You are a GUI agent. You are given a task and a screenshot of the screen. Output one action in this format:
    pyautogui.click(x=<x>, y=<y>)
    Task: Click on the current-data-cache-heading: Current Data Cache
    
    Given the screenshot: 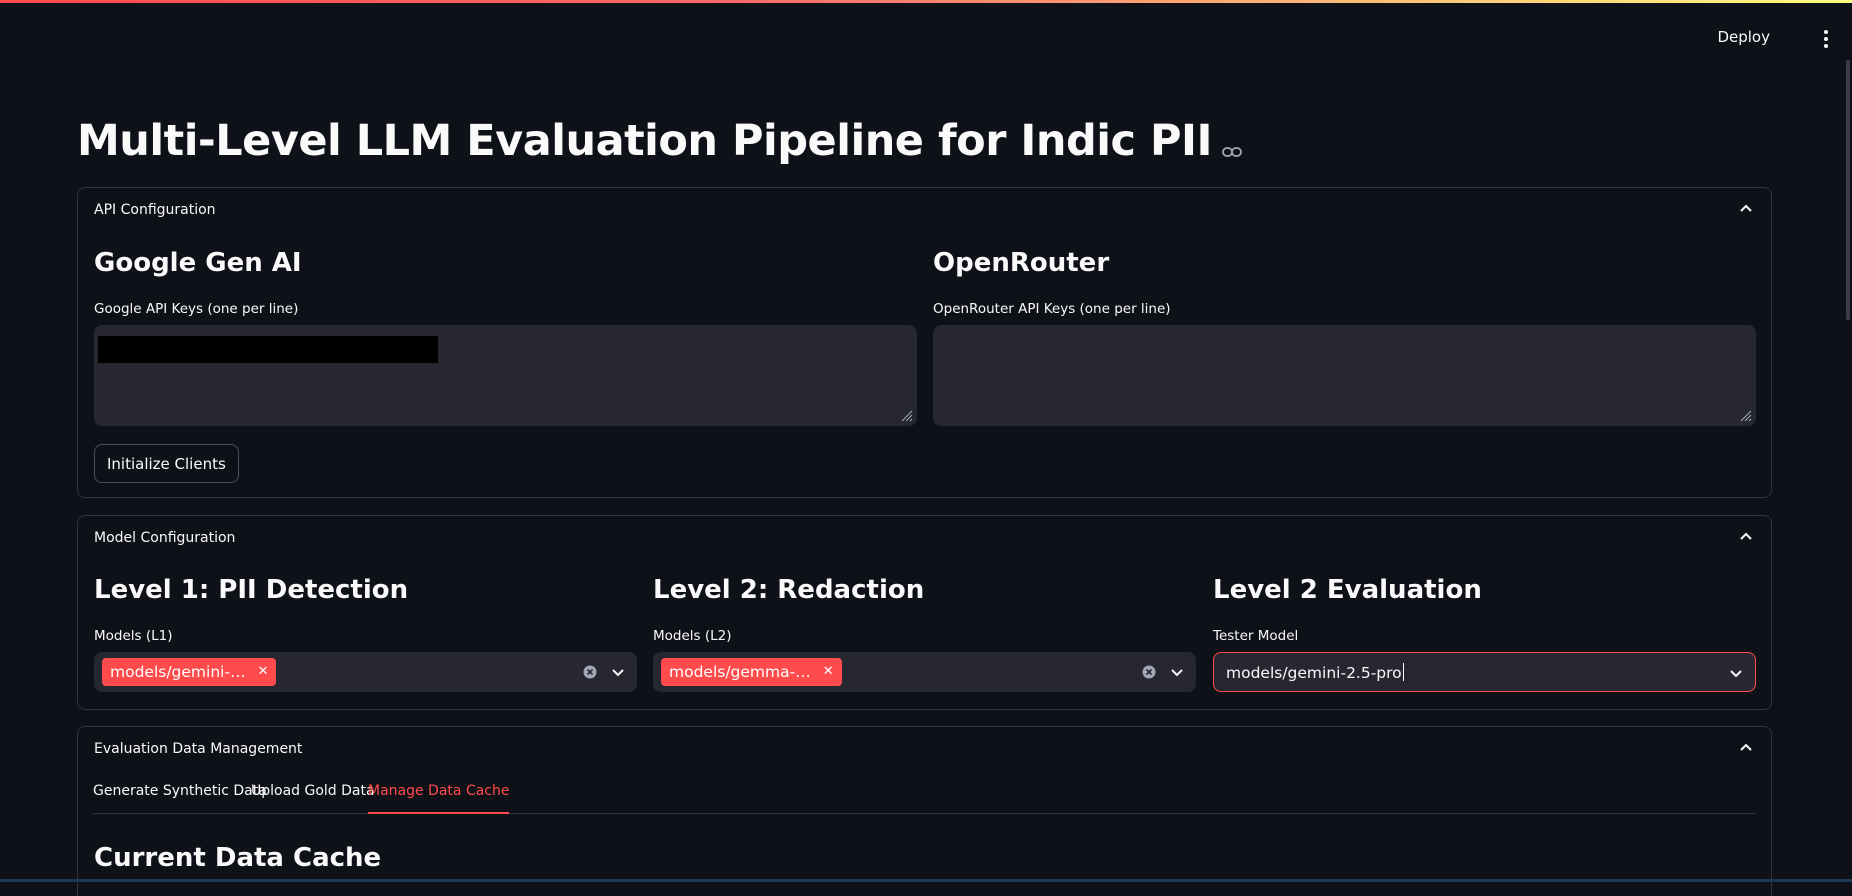 What is the action you would take?
    pyautogui.click(x=238, y=858)
    